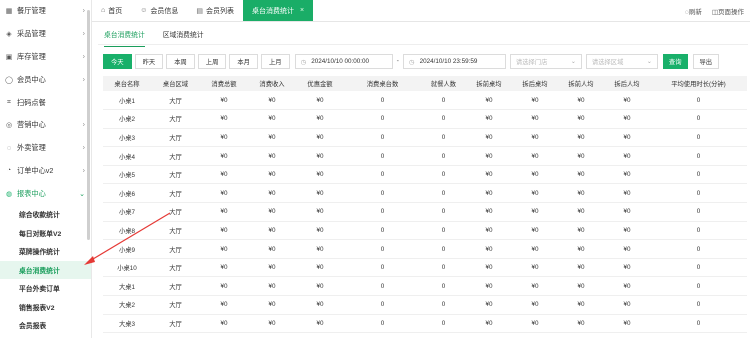 This screenshot has width=750, height=338. Describe the element at coordinates (425, 231) in the screenshot. I see `table-row: 小桌8 大厅 ¥0 ¥0 ¥0 0 0 ¥0 ¥0 ¥0 ¥0 0` at that location.